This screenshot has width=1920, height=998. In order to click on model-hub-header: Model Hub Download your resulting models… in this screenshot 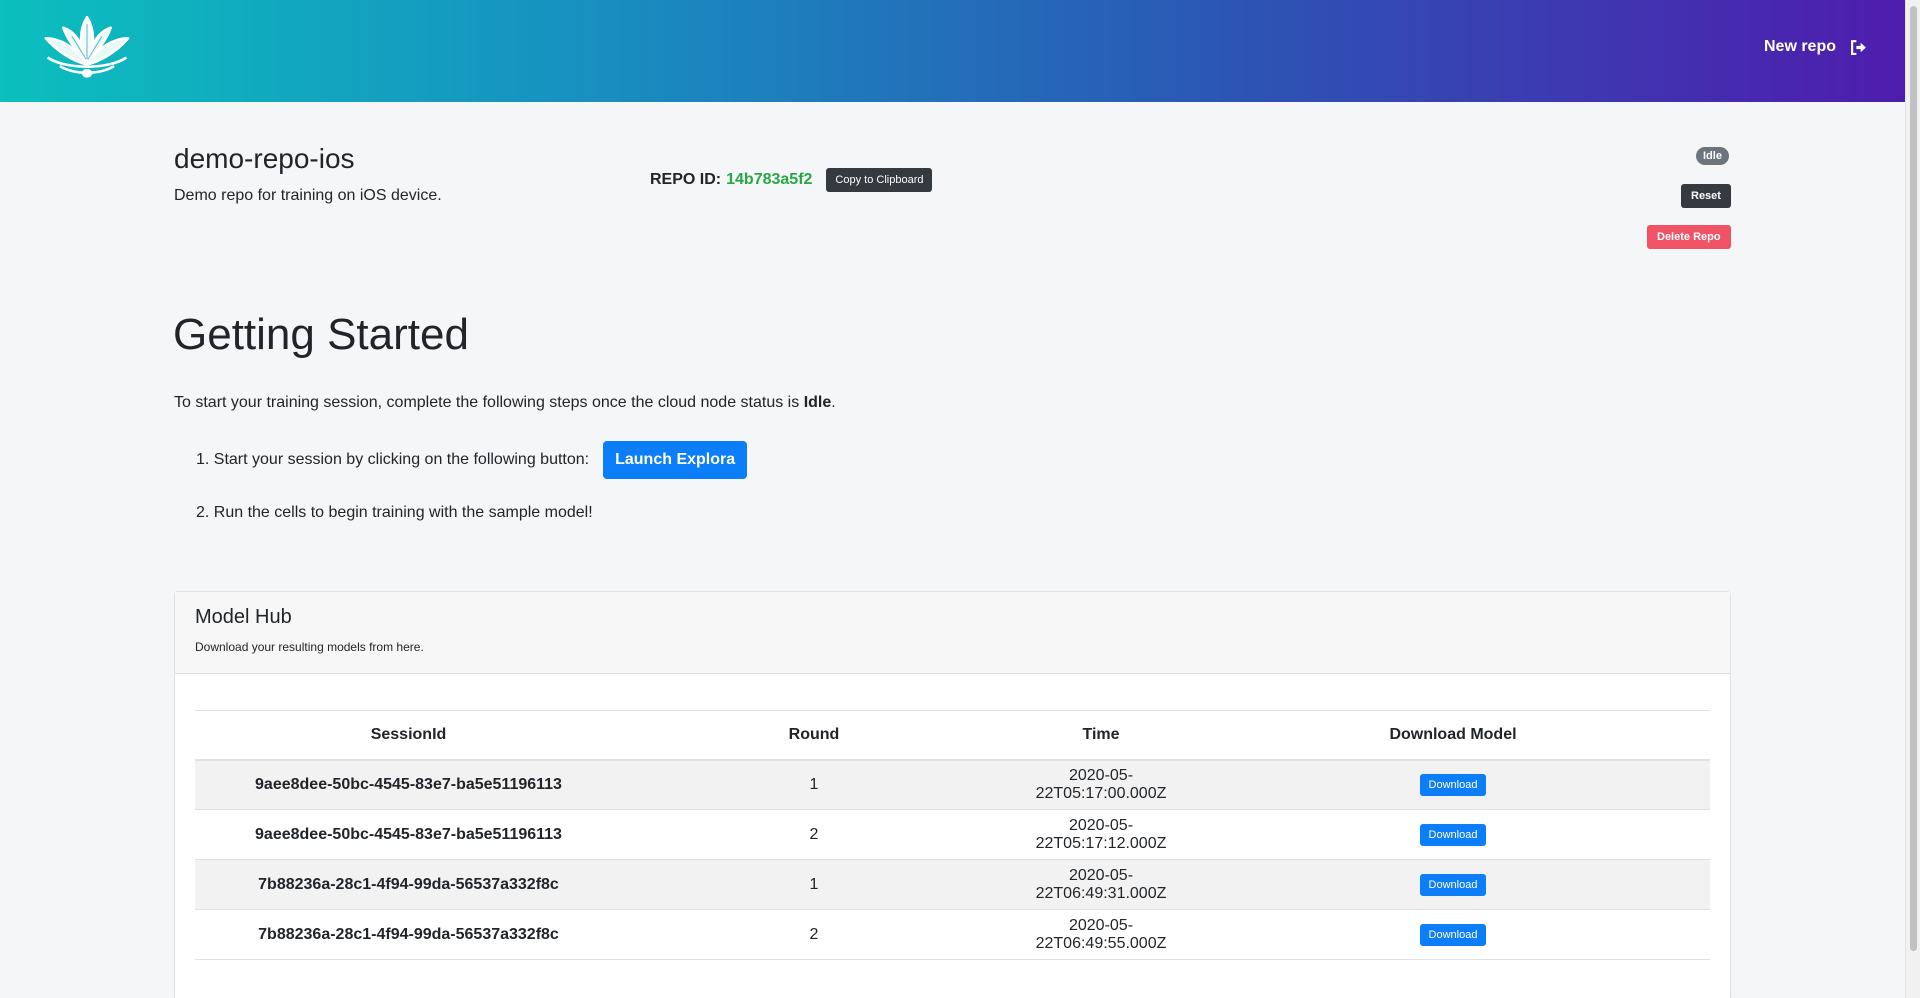, I will do `click(952, 633)`.